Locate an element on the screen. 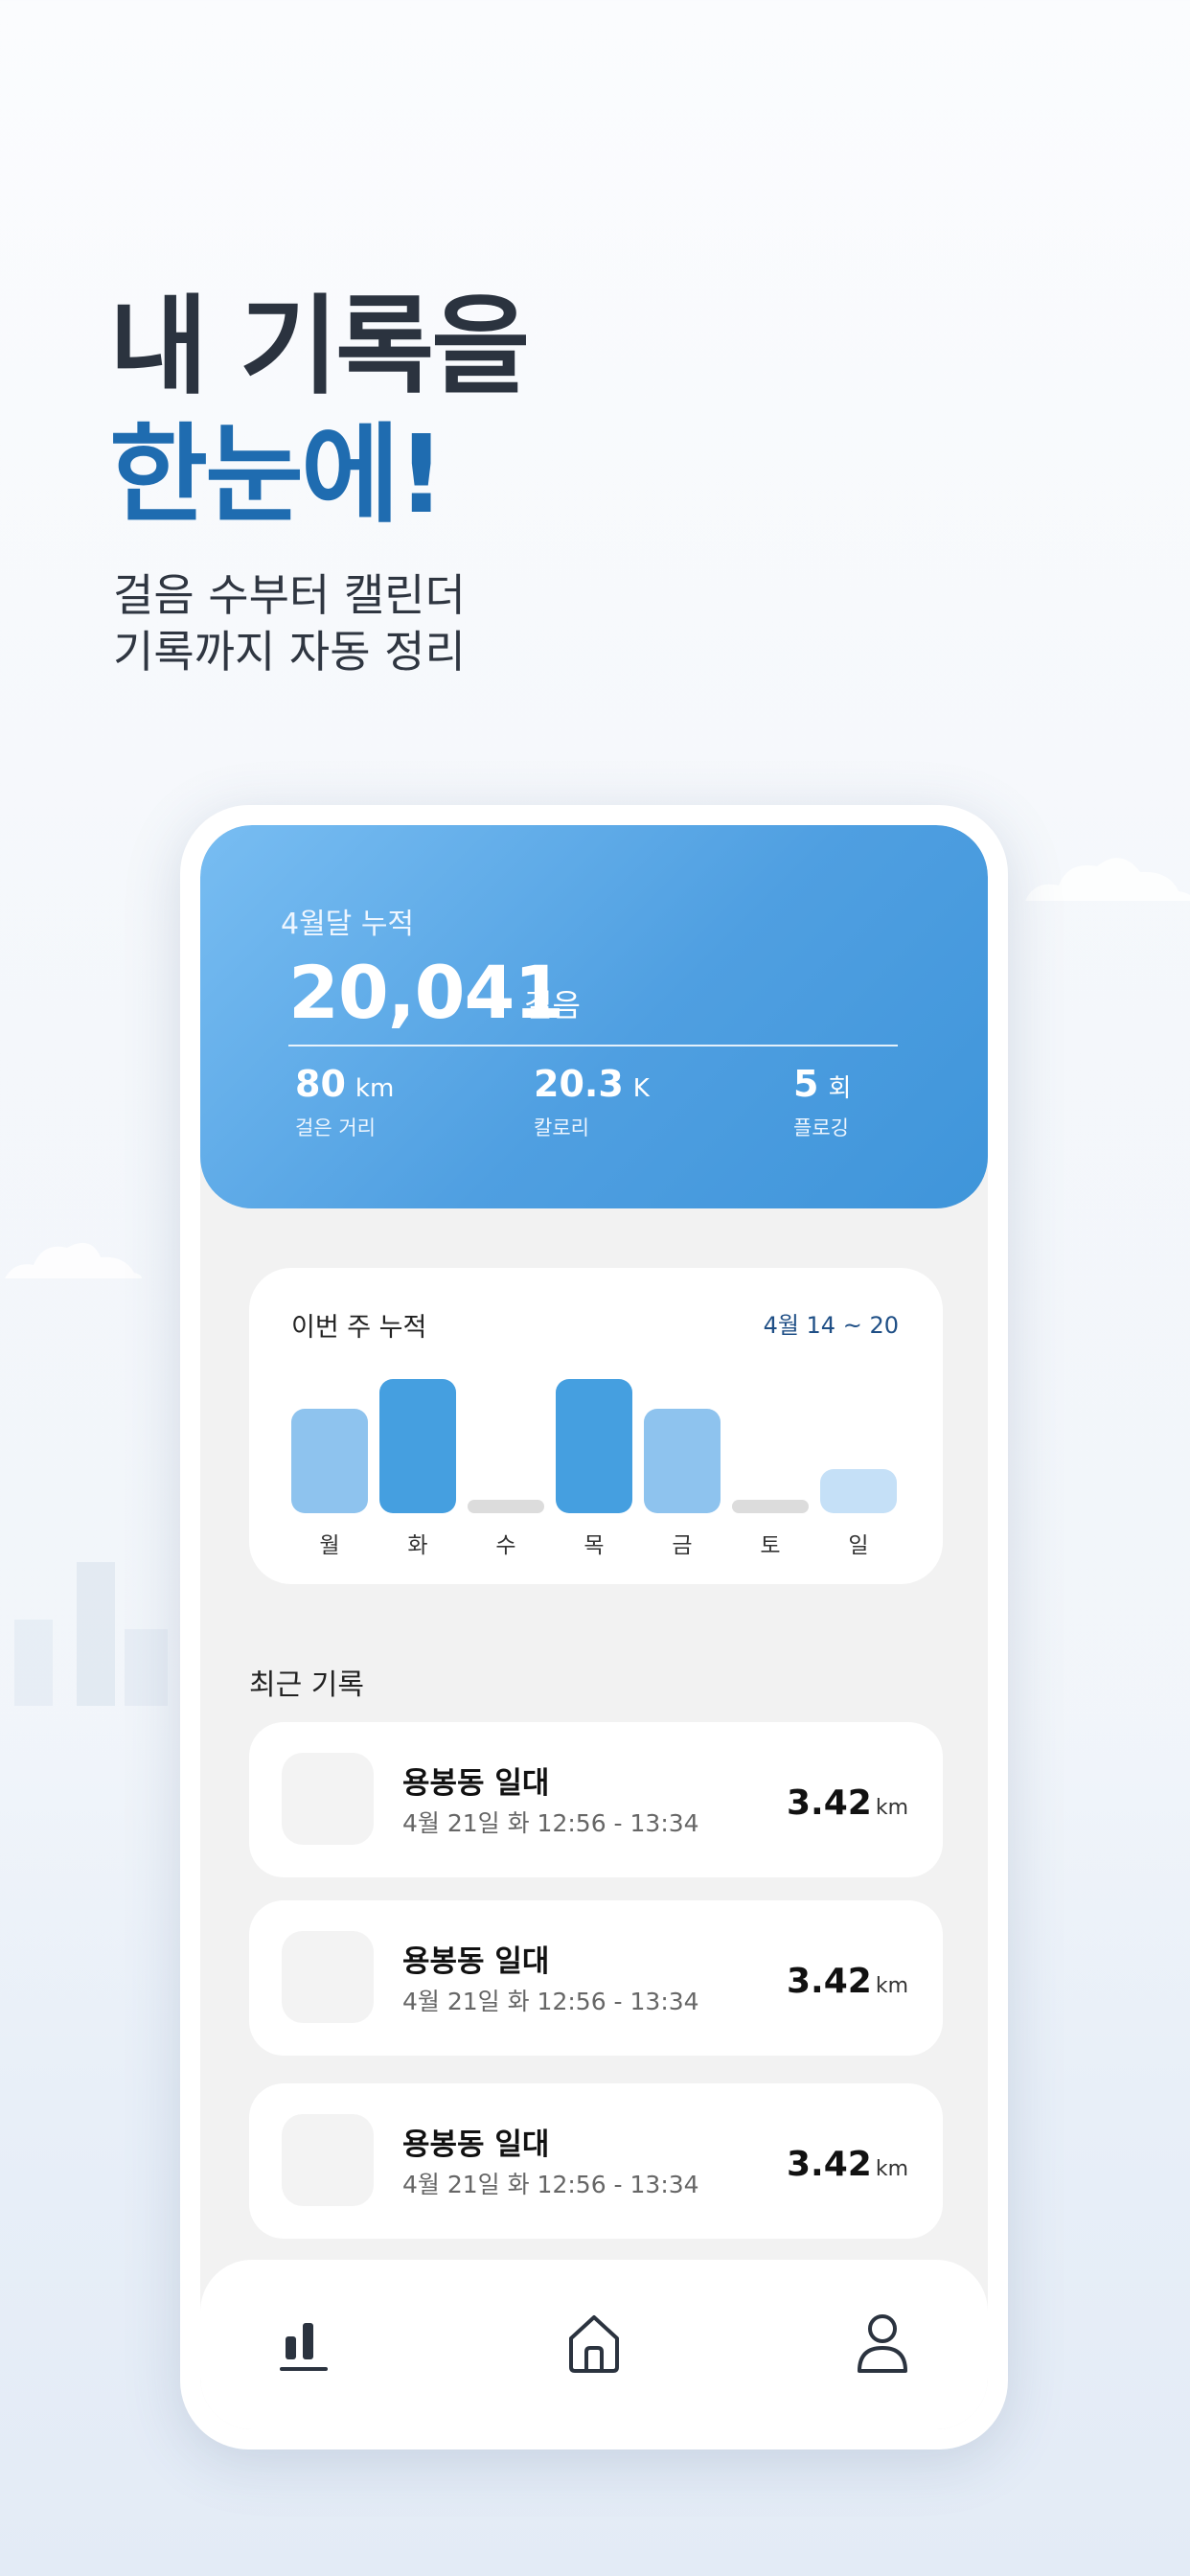 The width and height of the screenshot is (1190, 2576). subheadline-line2: 기록까지 자동 정리 is located at coordinates (289, 652).